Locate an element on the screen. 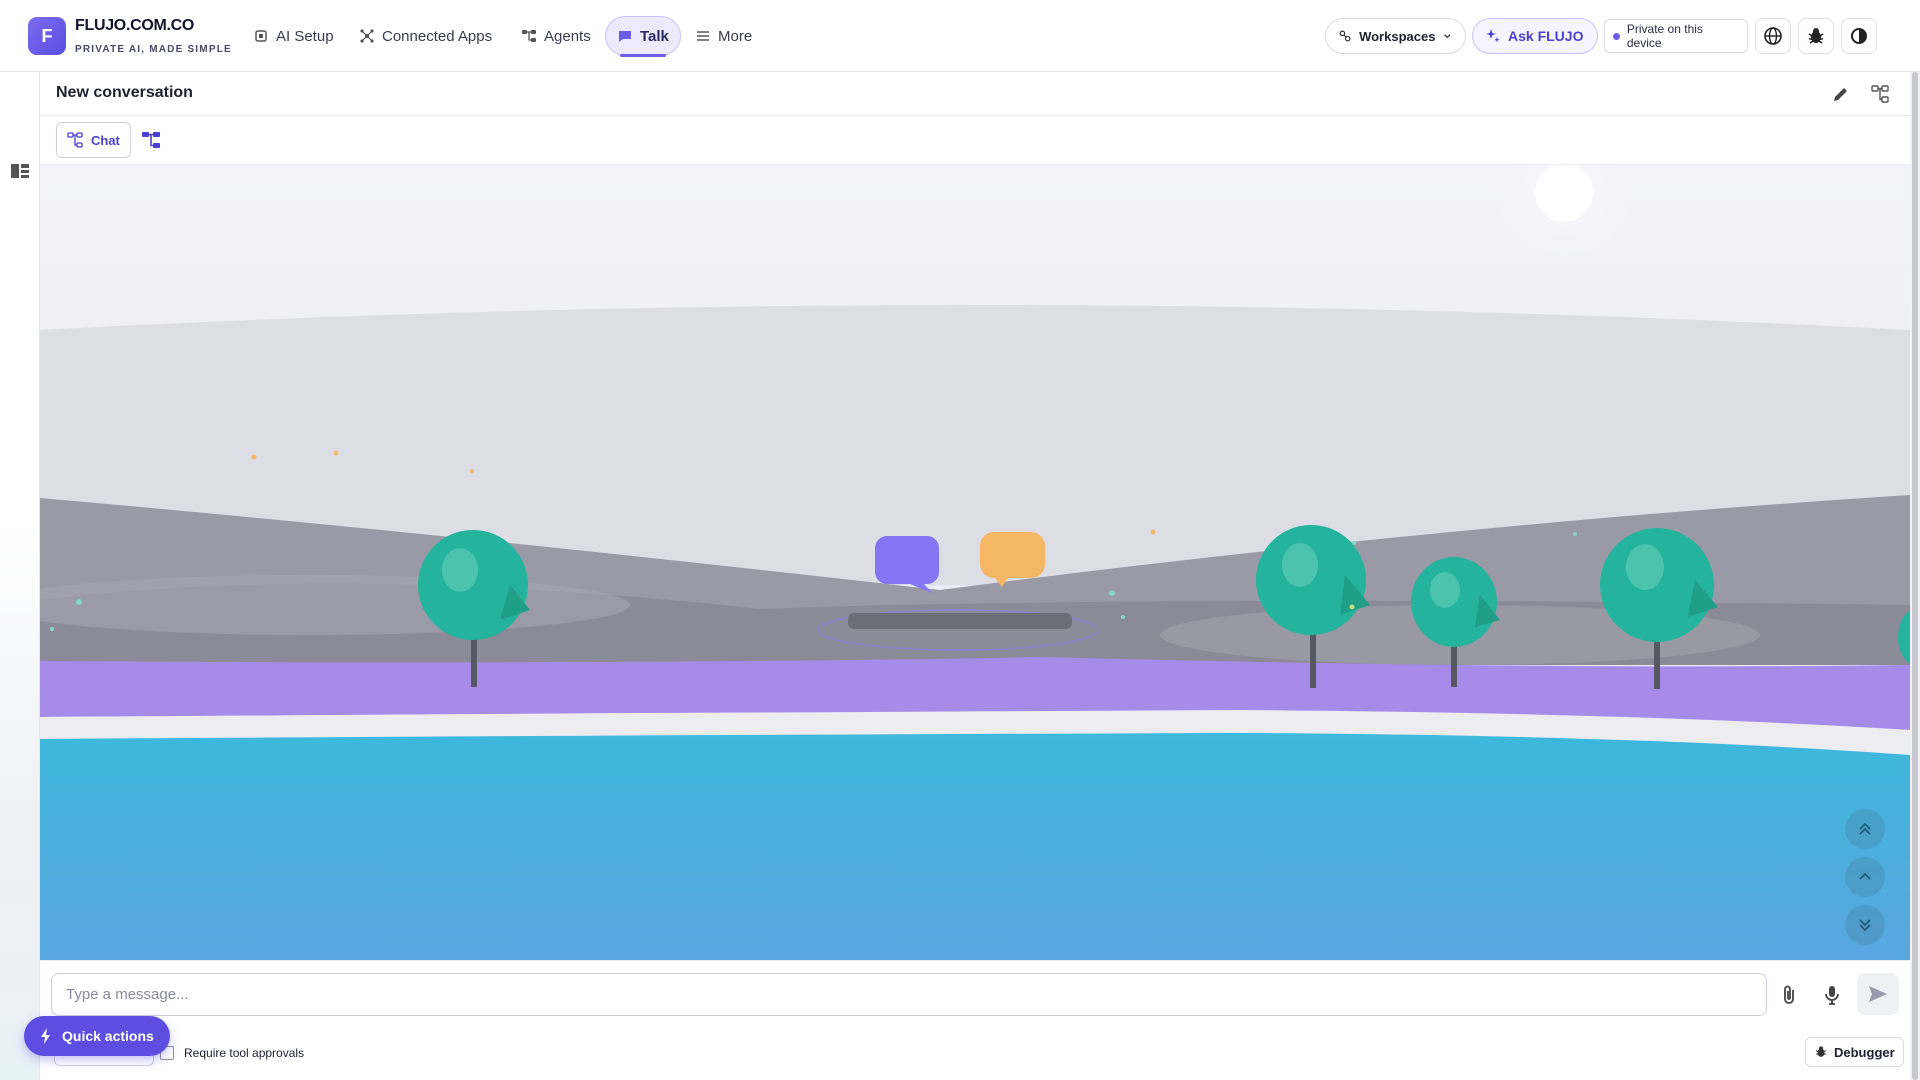  theme-toggle-button is located at coordinates (1859, 36).